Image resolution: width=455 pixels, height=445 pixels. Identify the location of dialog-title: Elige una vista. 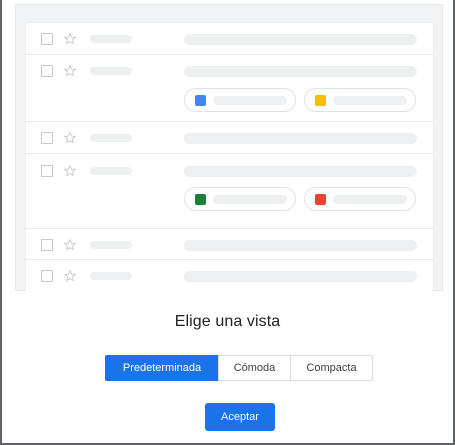
(227, 321).